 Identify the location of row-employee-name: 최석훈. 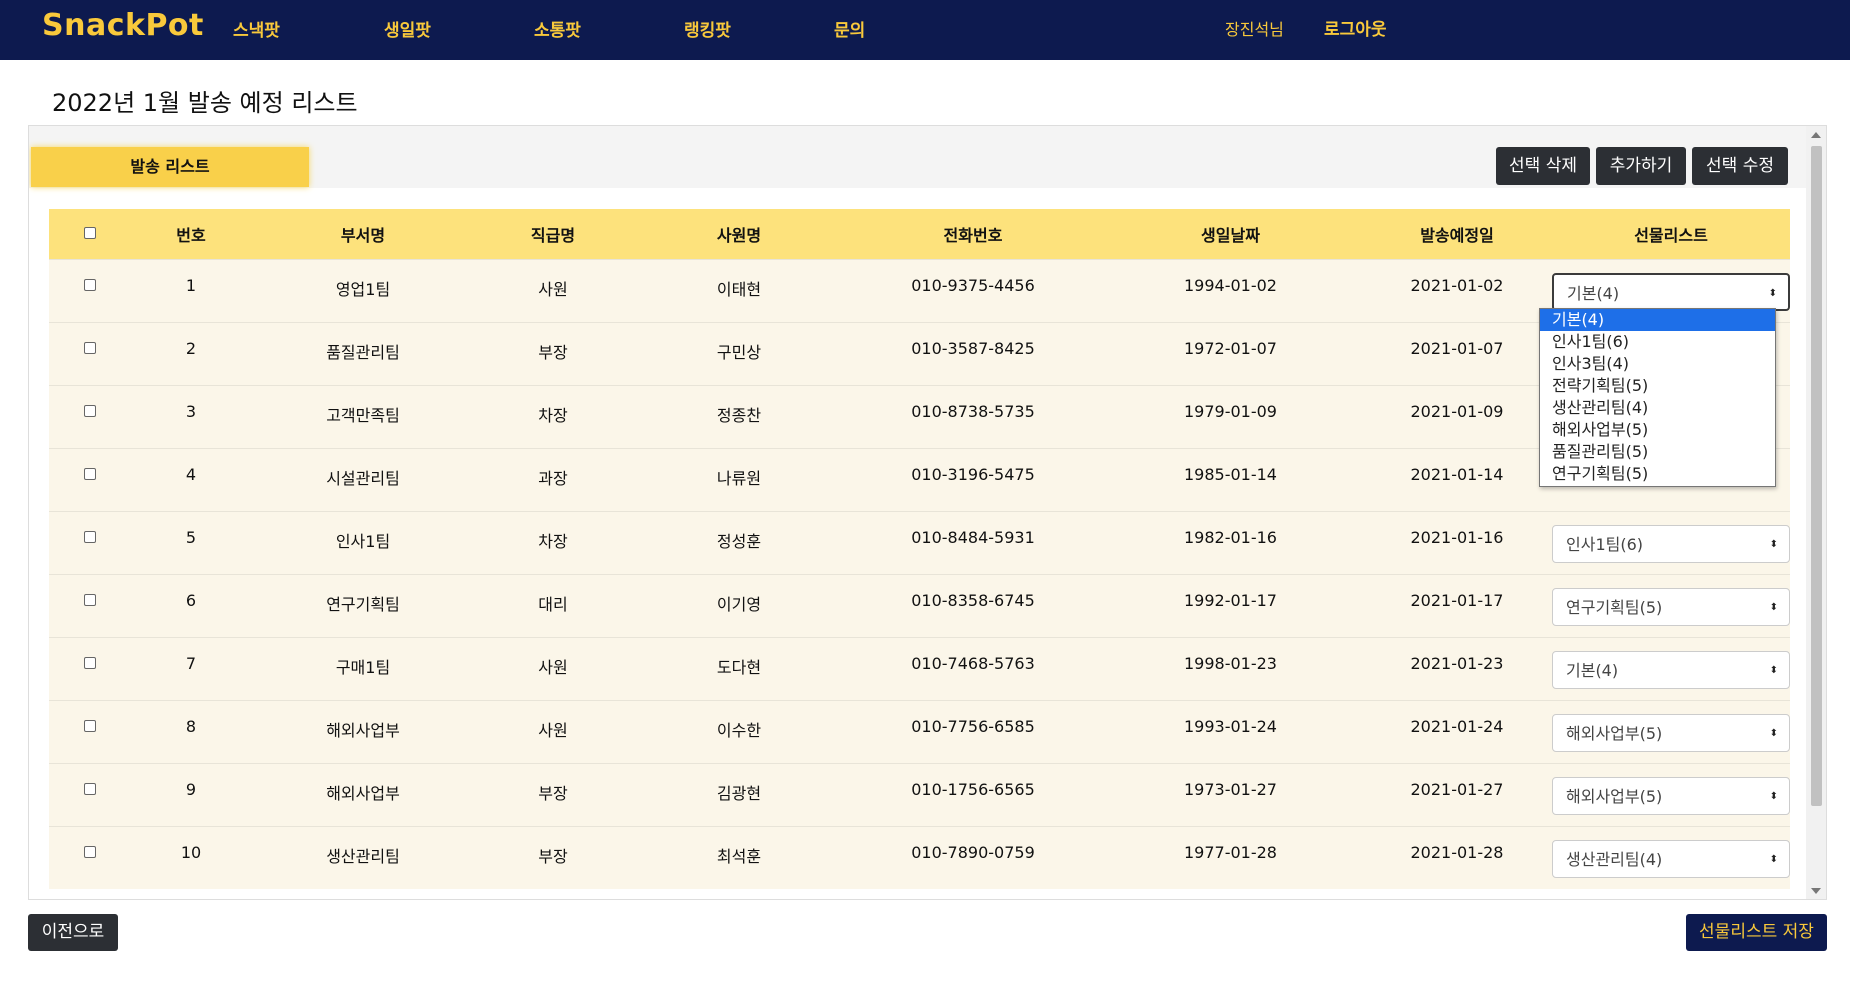
(739, 856).